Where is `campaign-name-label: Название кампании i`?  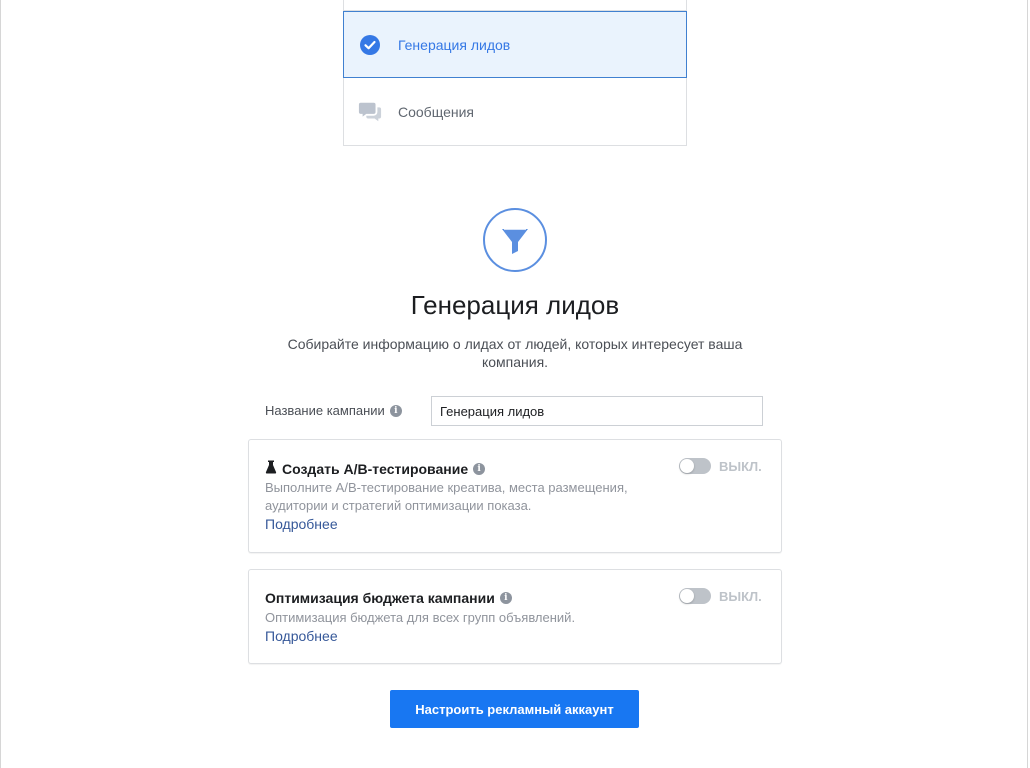 campaign-name-label: Название кампании i is located at coordinates (333, 410).